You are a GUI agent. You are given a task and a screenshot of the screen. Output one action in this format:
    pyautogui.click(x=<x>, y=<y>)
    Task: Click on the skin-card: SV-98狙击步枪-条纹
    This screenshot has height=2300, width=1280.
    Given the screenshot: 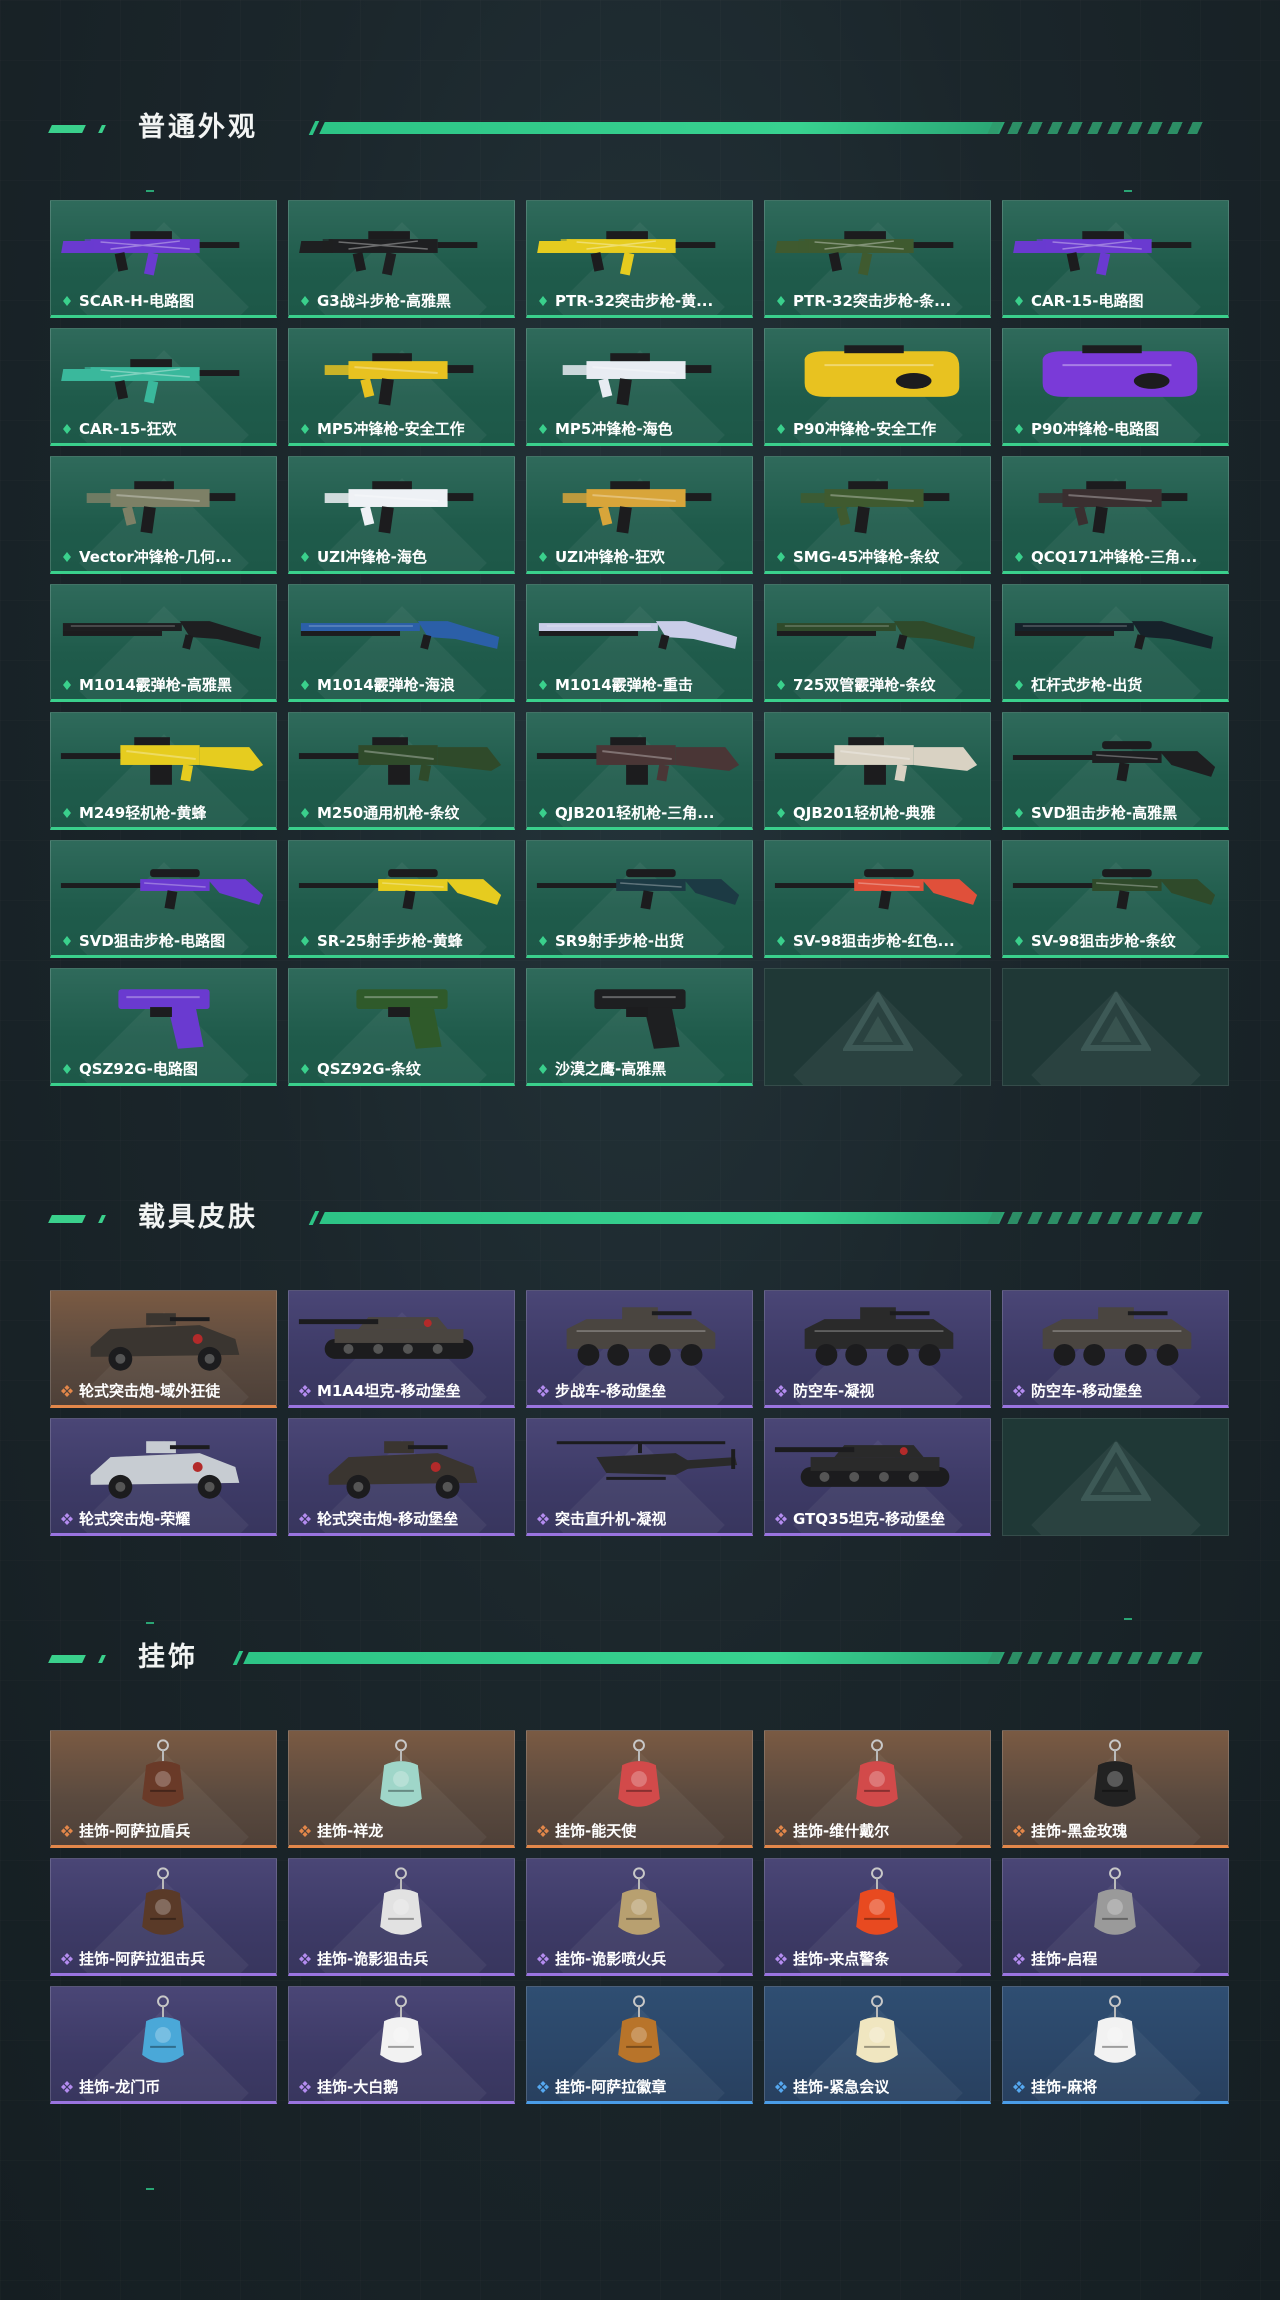 What is the action you would take?
    pyautogui.click(x=1115, y=899)
    